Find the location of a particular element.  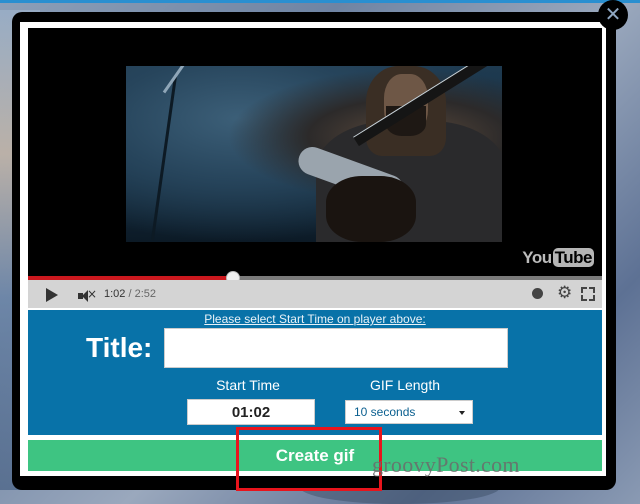

video-mic-stand is located at coordinates (163, 158).